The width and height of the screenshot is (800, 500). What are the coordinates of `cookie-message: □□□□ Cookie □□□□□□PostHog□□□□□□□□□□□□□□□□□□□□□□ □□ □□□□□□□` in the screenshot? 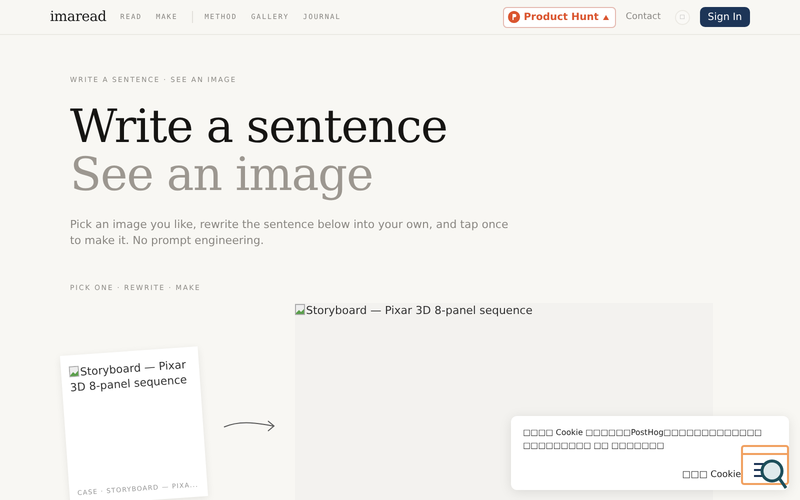 It's located at (643, 439).